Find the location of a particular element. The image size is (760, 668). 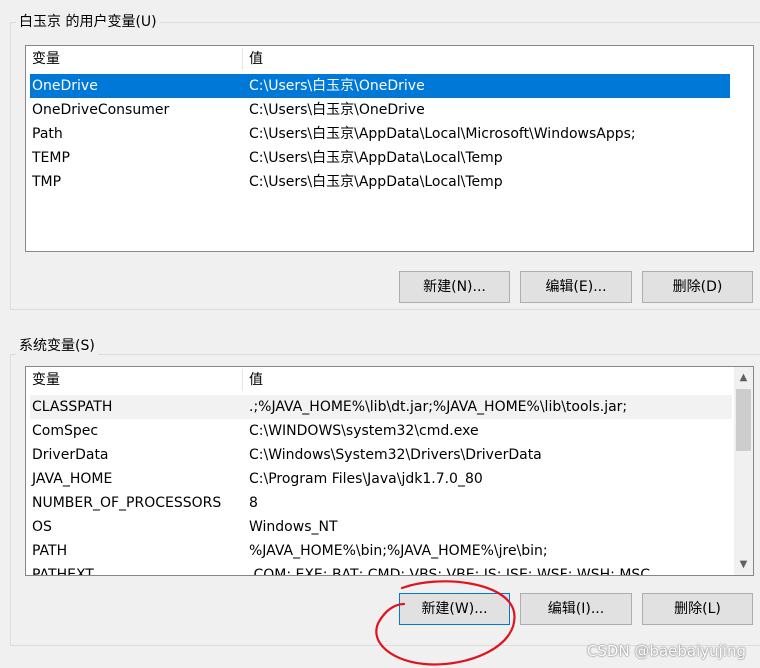

system-delete-button: 删除(L) is located at coordinates (697, 609).